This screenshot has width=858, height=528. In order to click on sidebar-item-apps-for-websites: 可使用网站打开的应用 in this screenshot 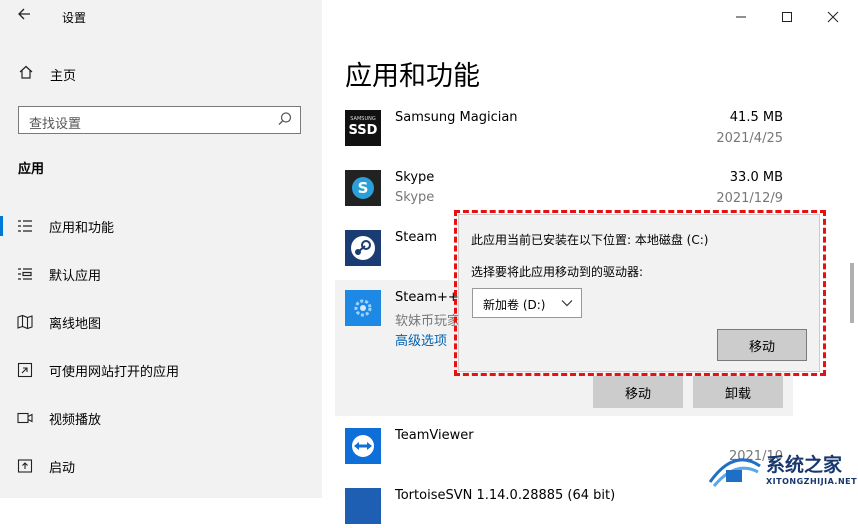, I will do `click(161, 370)`.